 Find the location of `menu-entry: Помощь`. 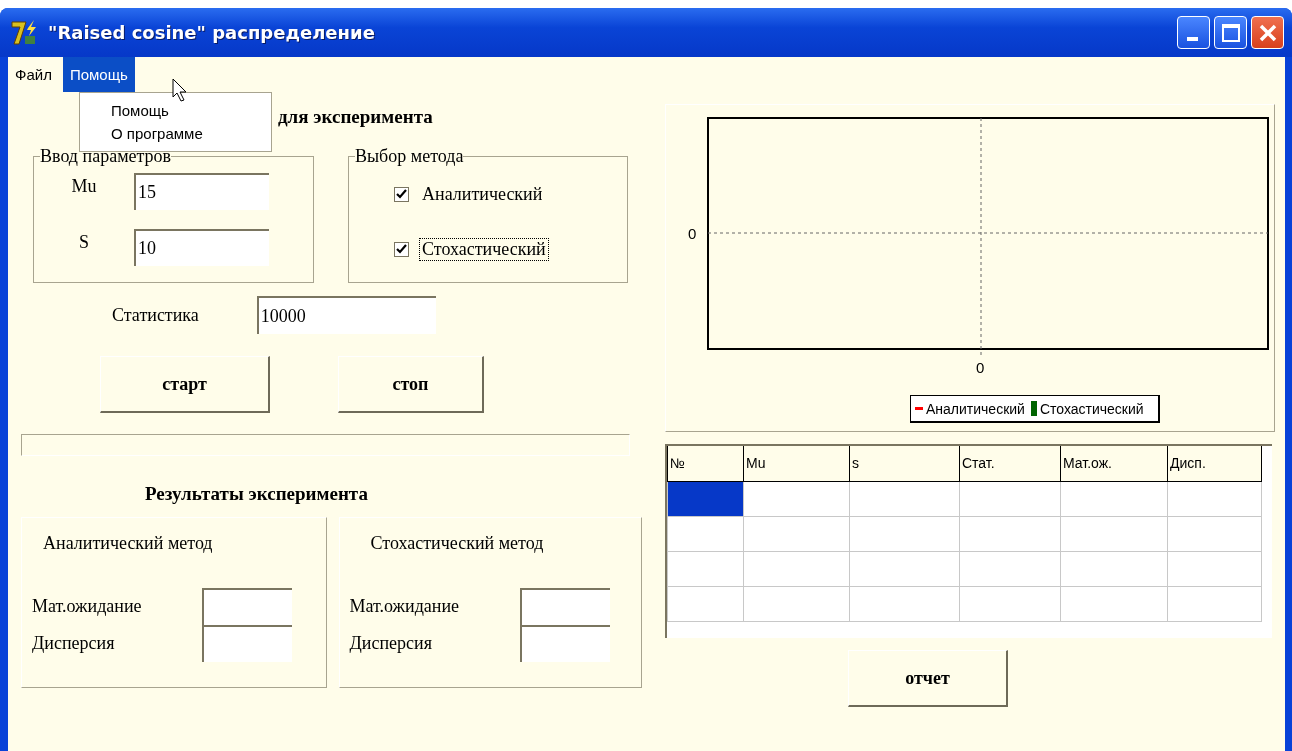

menu-entry: Помощь is located at coordinates (175, 111).